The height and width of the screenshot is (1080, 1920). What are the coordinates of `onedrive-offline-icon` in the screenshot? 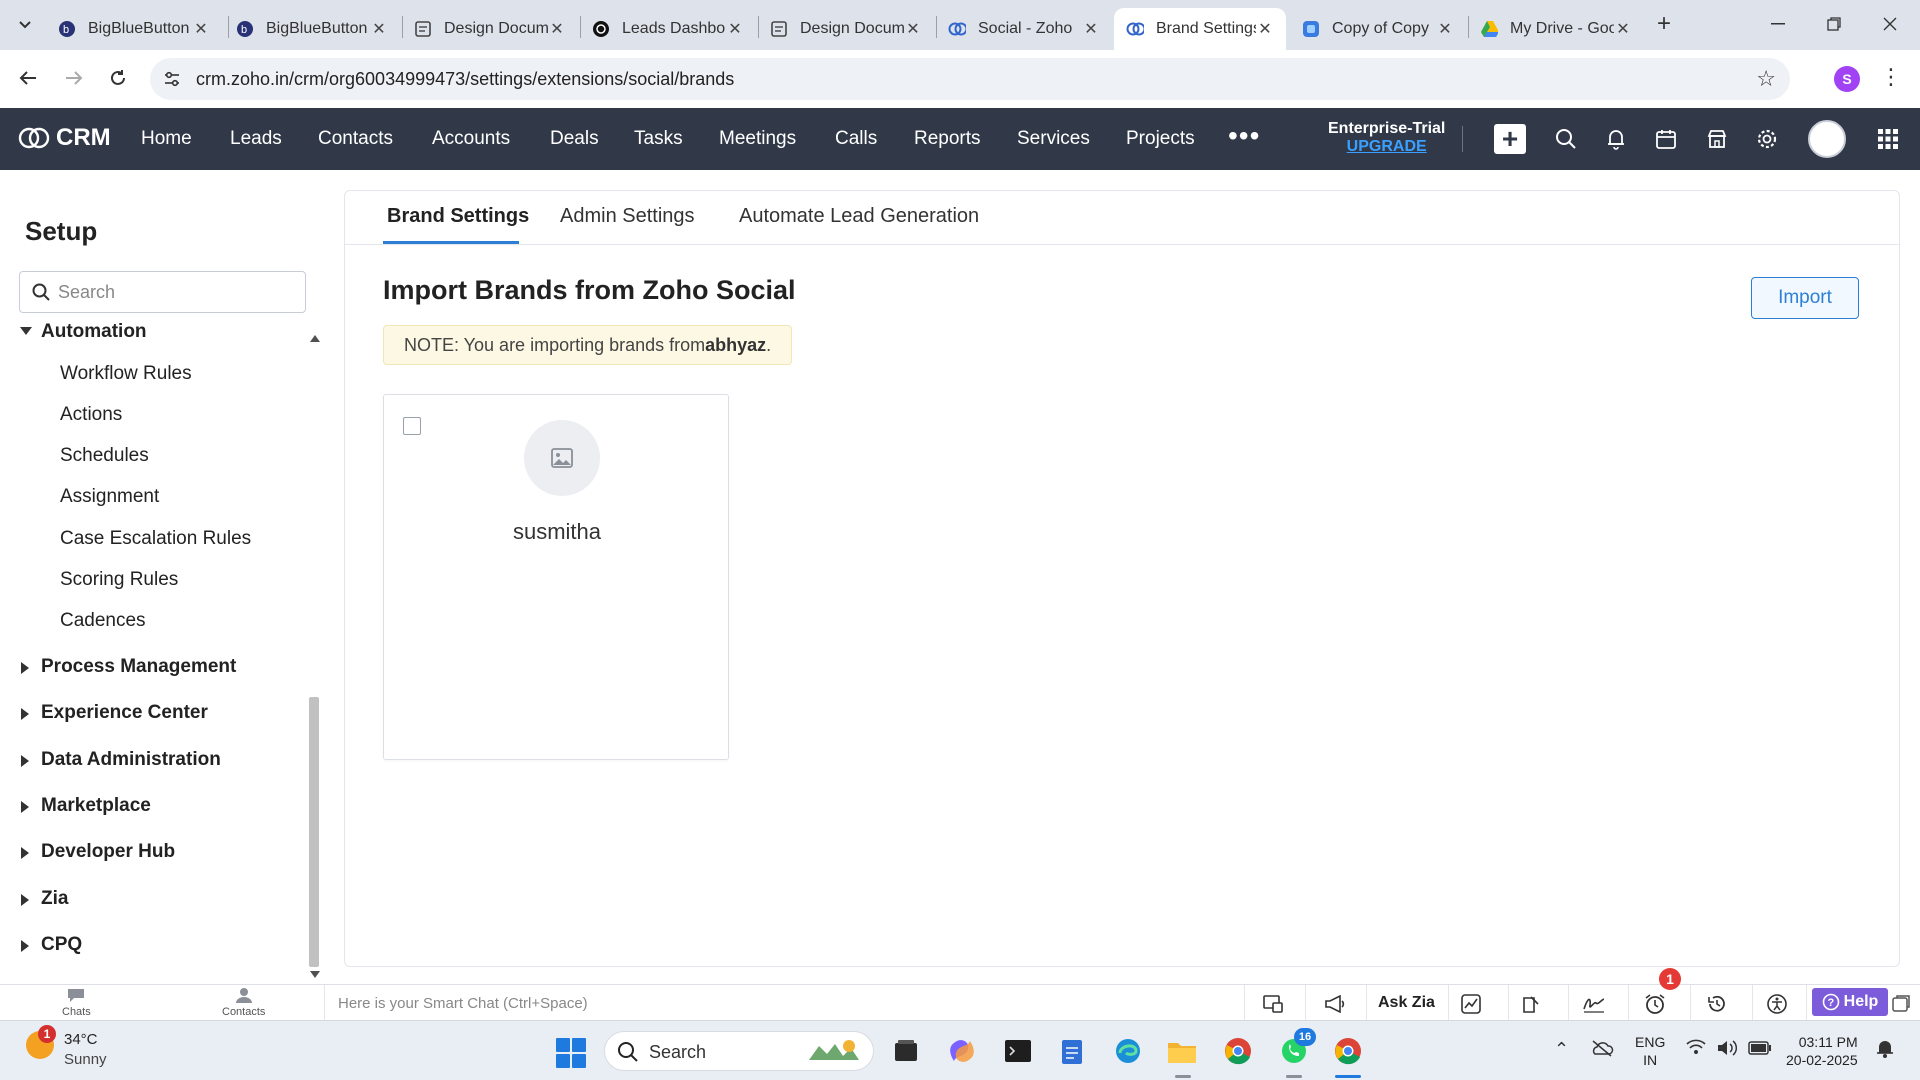 It's located at (1602, 1050).